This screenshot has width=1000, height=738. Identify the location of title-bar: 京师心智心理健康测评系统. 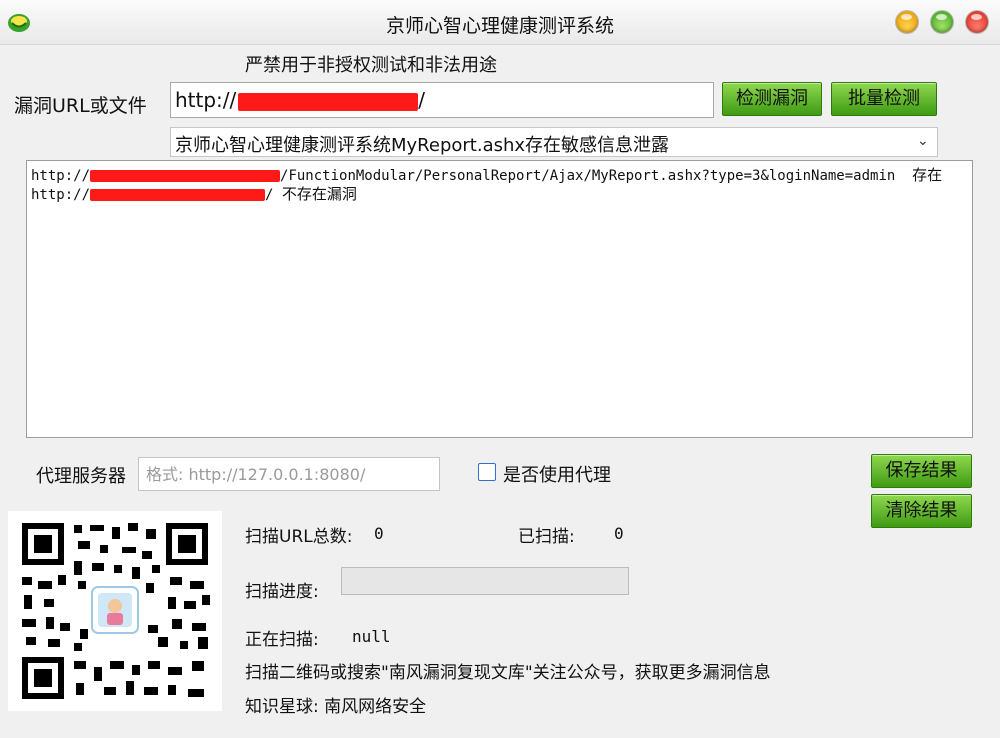
(500, 22).